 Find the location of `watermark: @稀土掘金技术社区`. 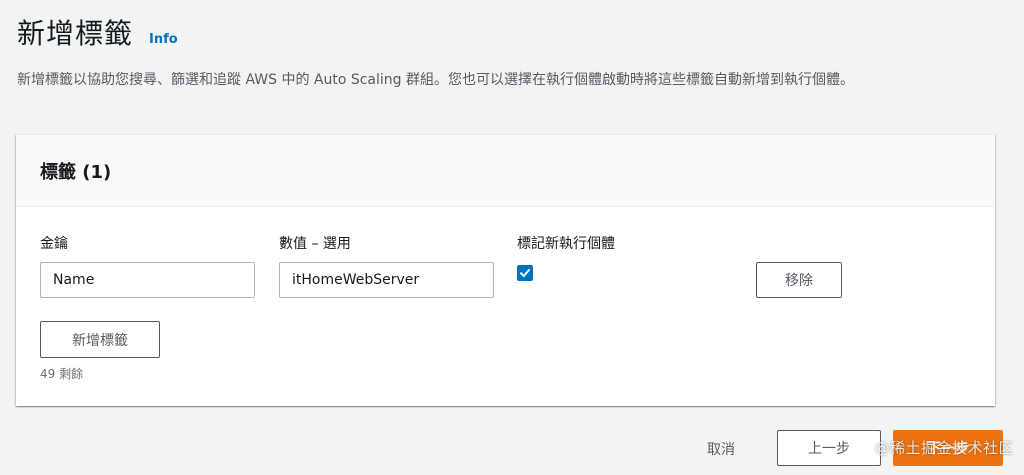

watermark: @稀土掘金技术社区 is located at coordinates (944, 448).